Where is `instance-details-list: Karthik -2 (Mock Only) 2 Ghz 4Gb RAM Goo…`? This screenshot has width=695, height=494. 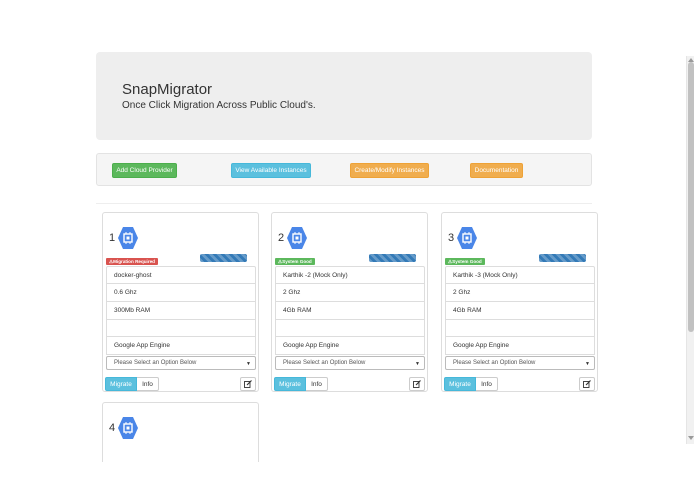
instance-details-list: Karthik -2 (Mock Only) 2 Ghz 4Gb RAM Goo… is located at coordinates (350, 310).